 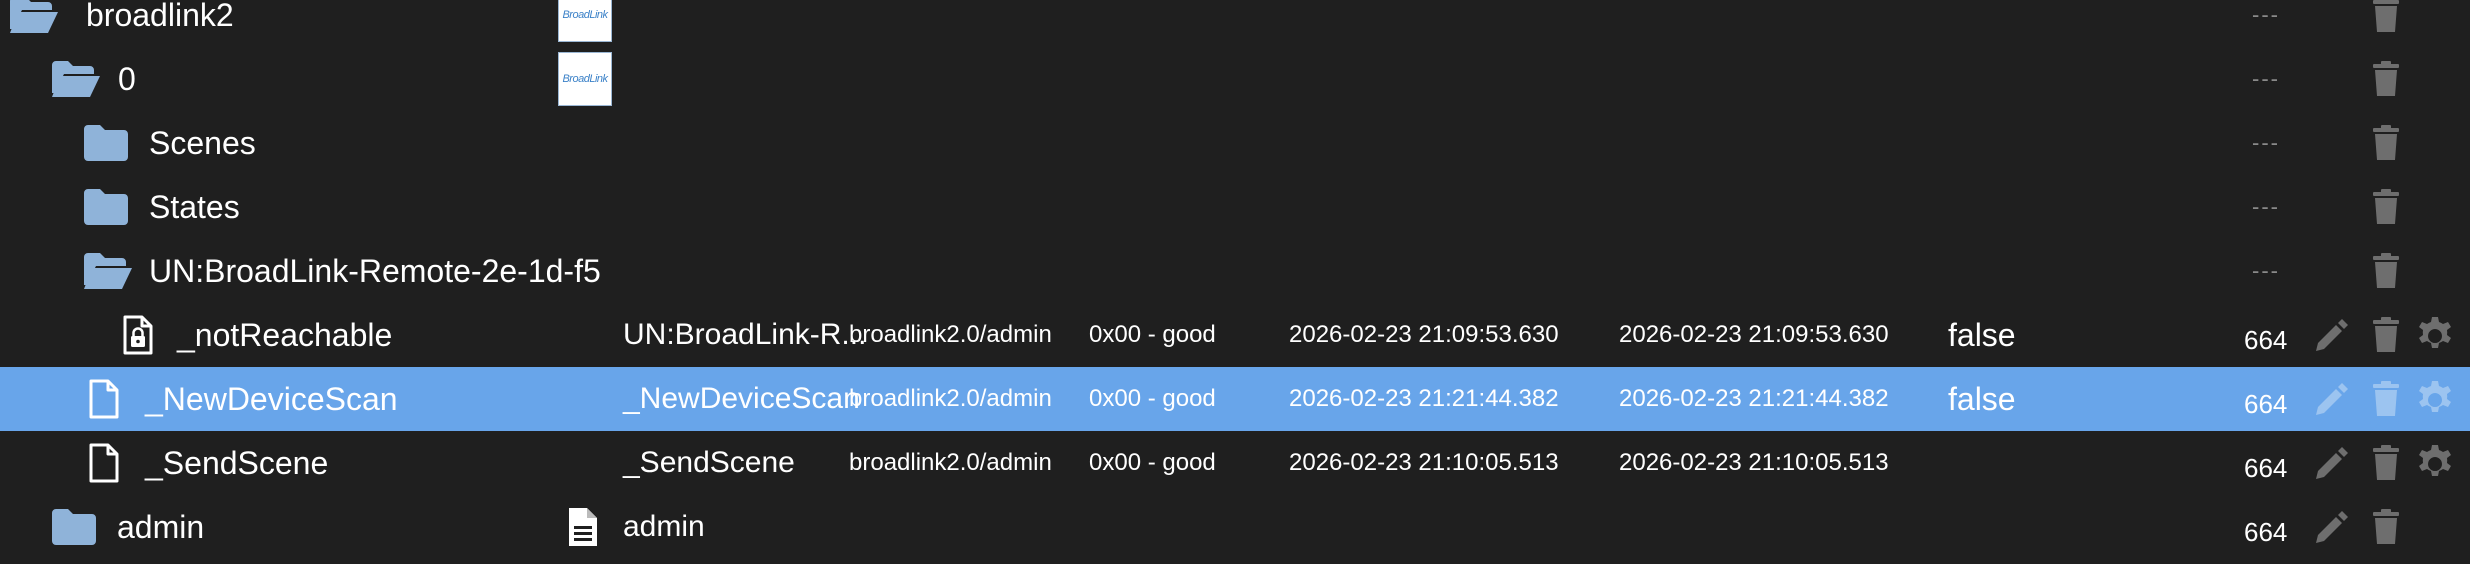 I want to click on tree-row-scenes: Scenes ---, so click(x=1235, y=143).